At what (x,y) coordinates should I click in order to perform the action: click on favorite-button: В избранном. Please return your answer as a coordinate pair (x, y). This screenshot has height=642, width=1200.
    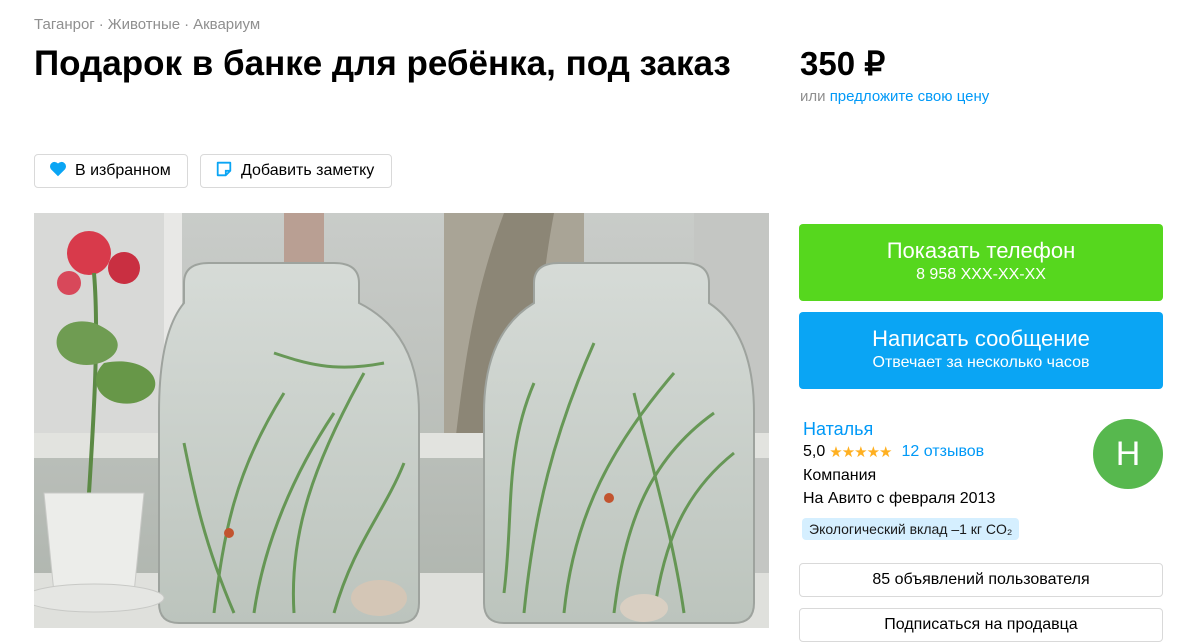
    Looking at the image, I should click on (111, 171).